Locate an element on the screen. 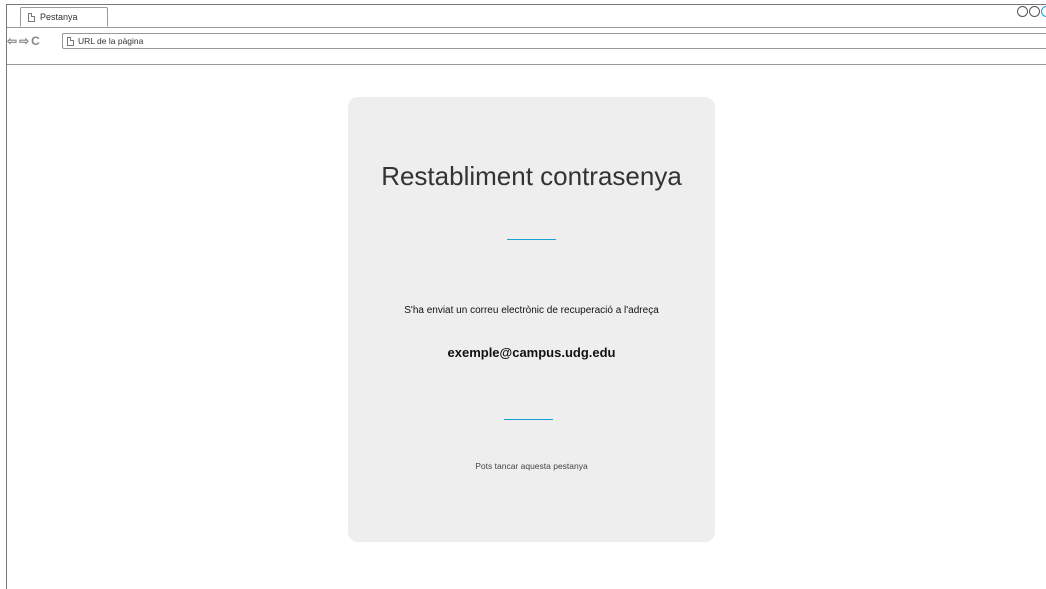 Image resolution: width=1046 pixels, height=589 pixels. browser-tab: Pestanya is located at coordinates (64, 17).